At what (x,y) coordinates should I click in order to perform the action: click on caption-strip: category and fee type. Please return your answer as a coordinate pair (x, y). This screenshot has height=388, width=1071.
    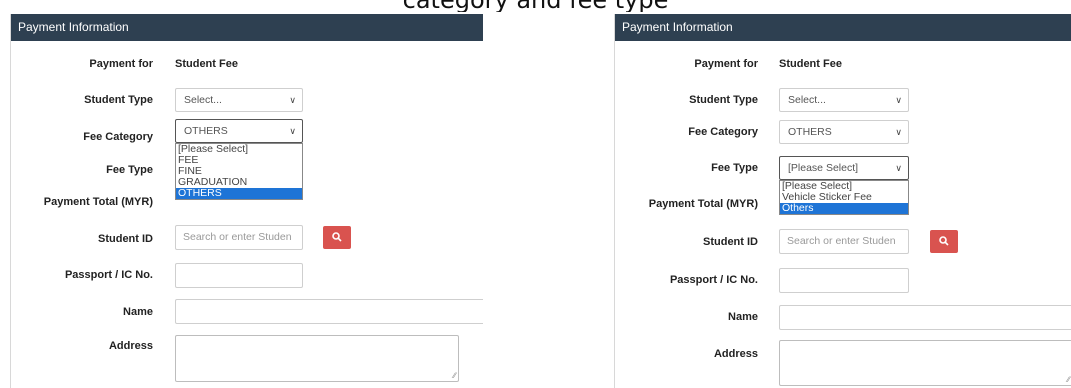
    Looking at the image, I should click on (535, 6).